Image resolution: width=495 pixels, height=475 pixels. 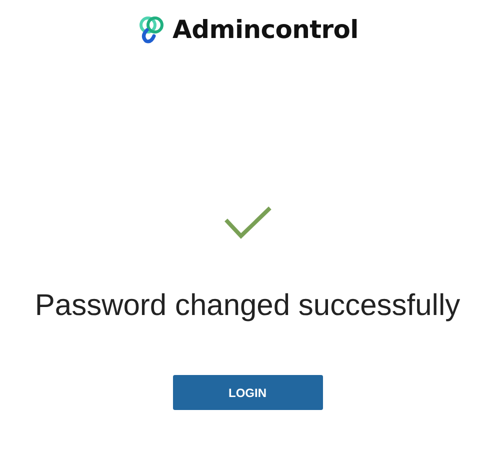 I want to click on checkmark-icon, so click(x=248, y=222).